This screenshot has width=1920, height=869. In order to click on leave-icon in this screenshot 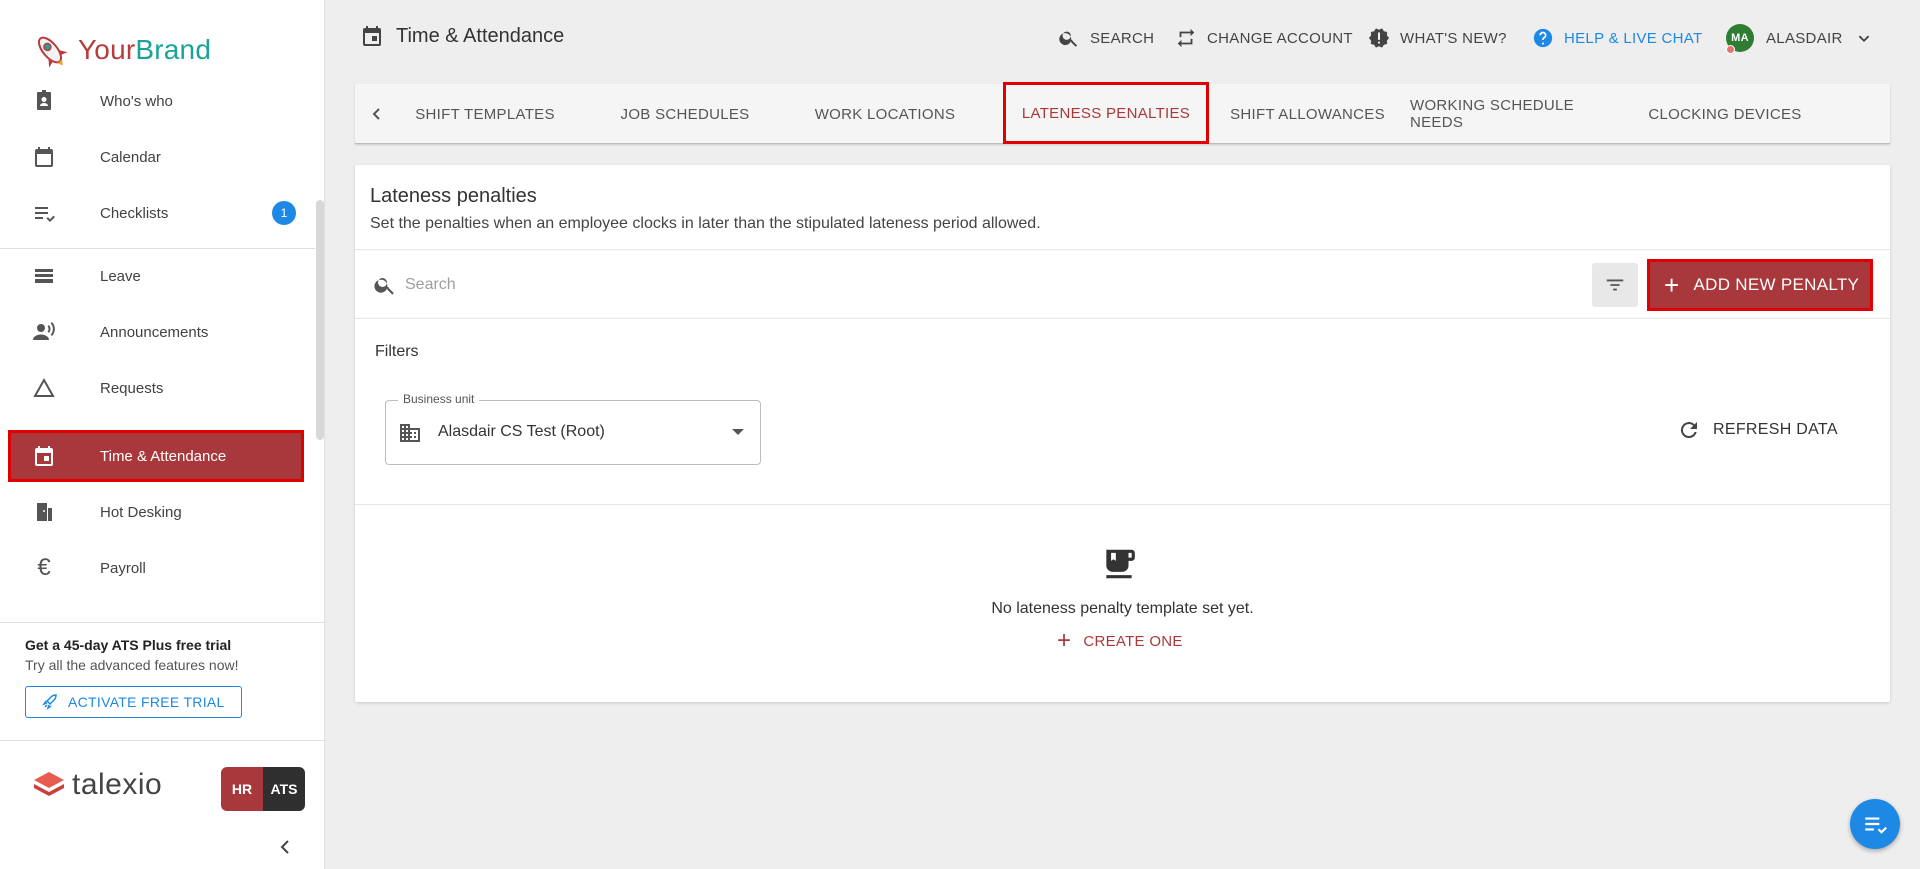, I will do `click(44, 276)`.